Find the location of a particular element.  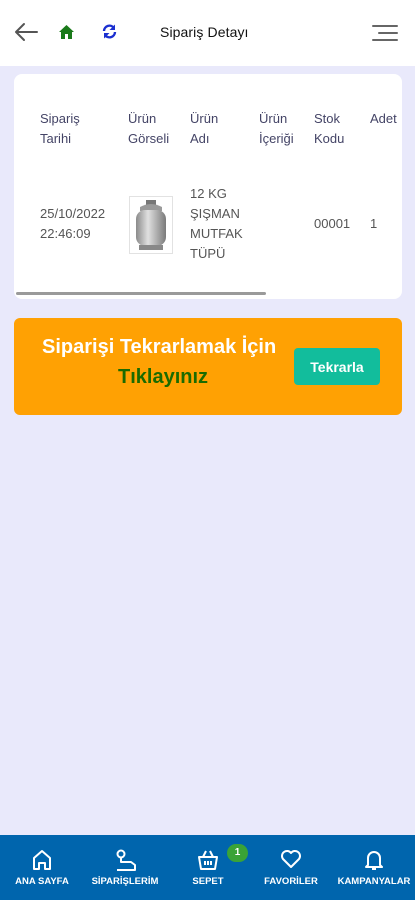

refresh-icon is located at coordinates (109, 34).